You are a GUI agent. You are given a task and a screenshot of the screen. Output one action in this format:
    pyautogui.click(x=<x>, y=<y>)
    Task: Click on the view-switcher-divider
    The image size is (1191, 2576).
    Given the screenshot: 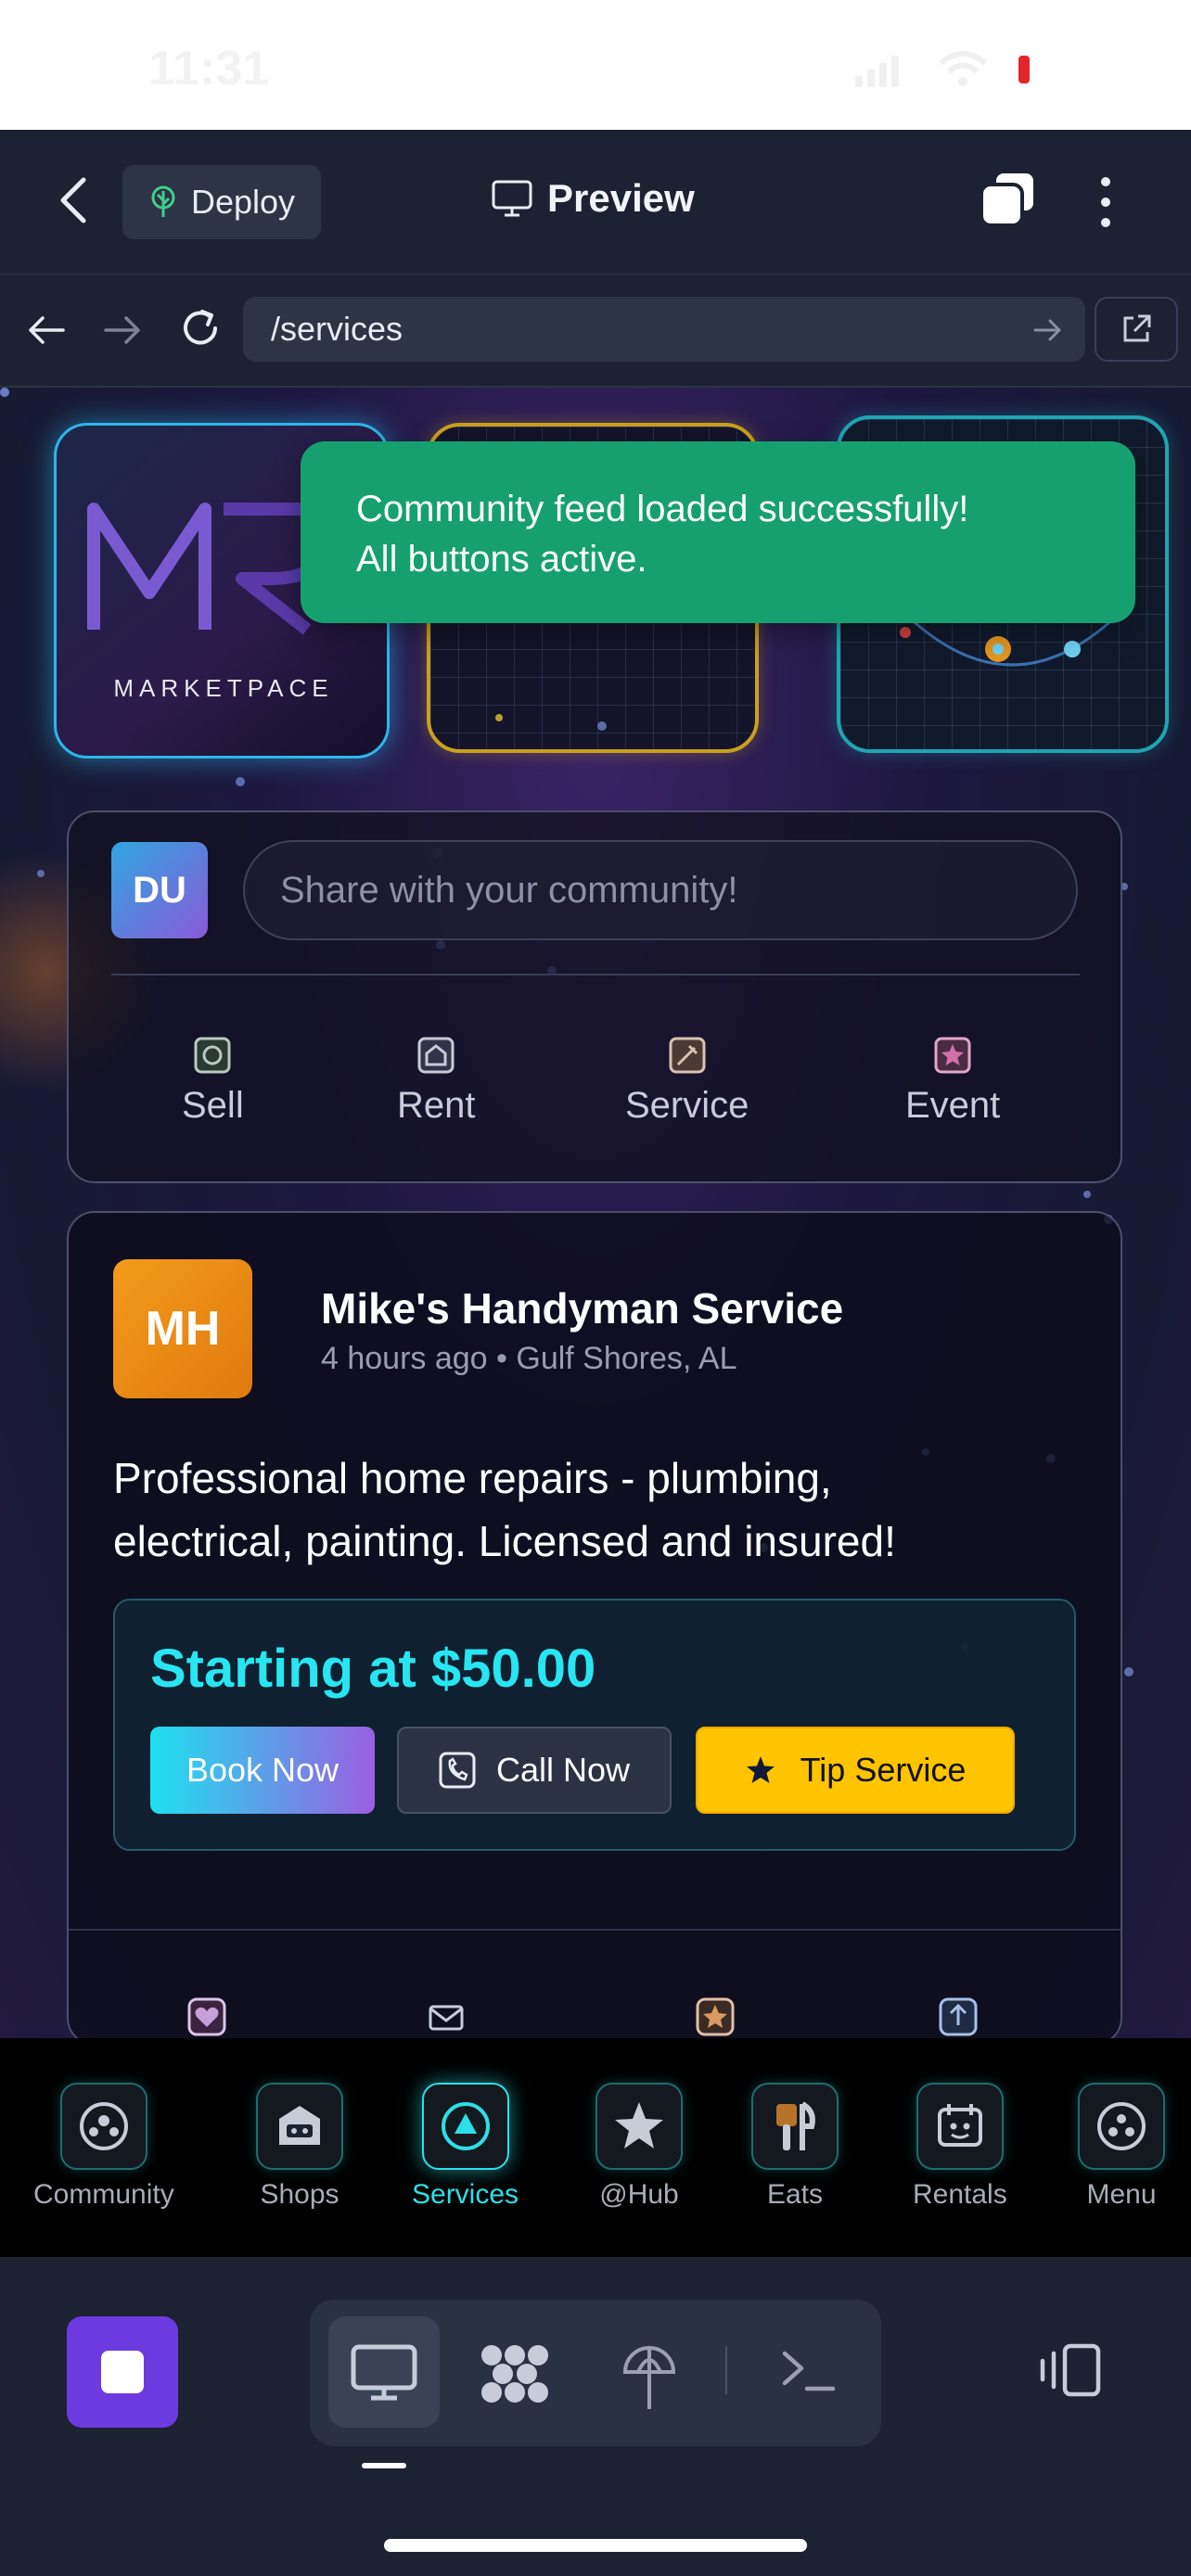 What is the action you would take?
    pyautogui.click(x=726, y=2370)
    